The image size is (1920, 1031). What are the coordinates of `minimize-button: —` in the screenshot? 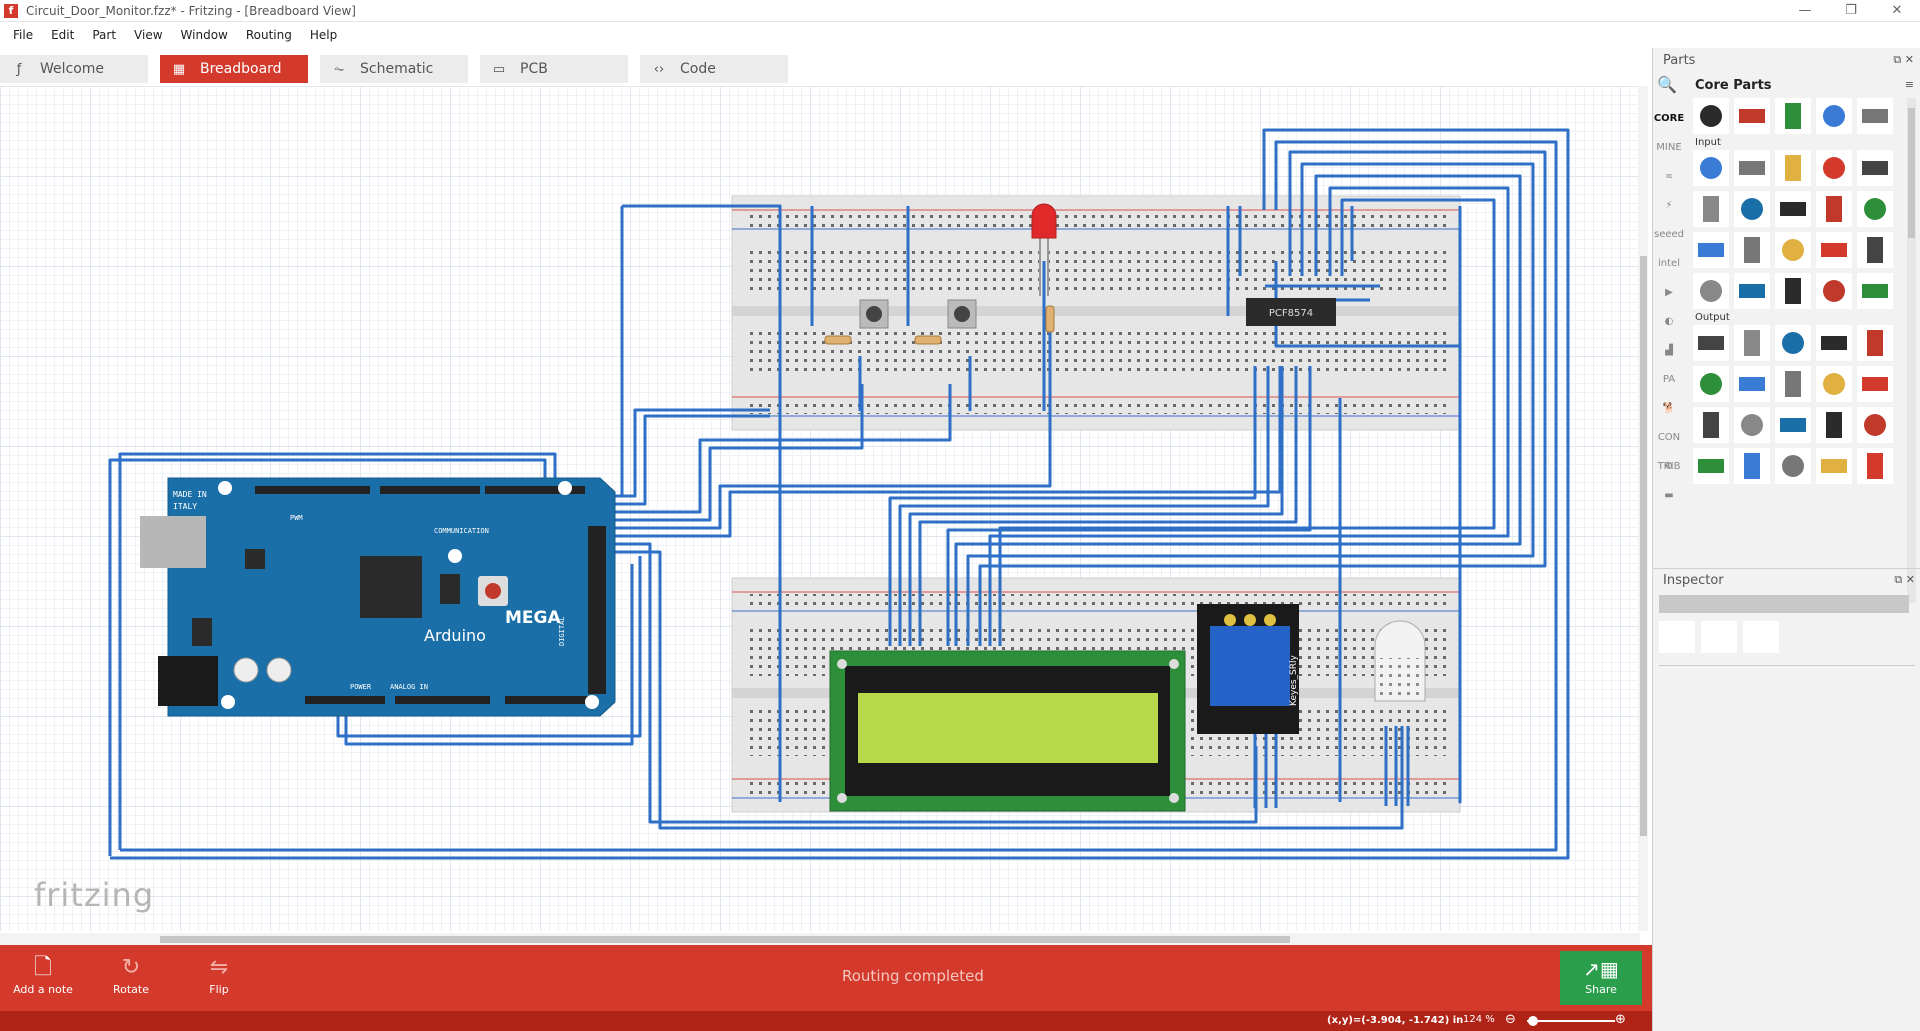 It's located at (1805, 11).